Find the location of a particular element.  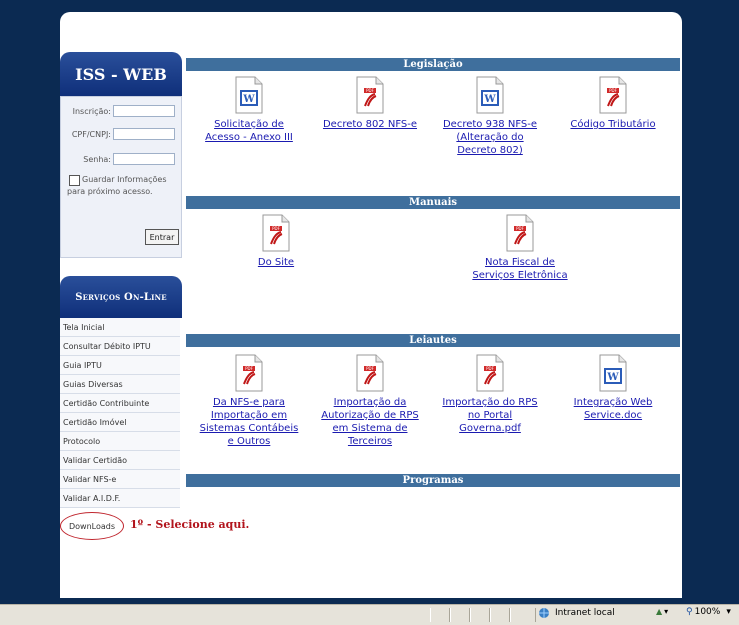

service-validar-certidao: Validar Certidão is located at coordinates (120, 460).